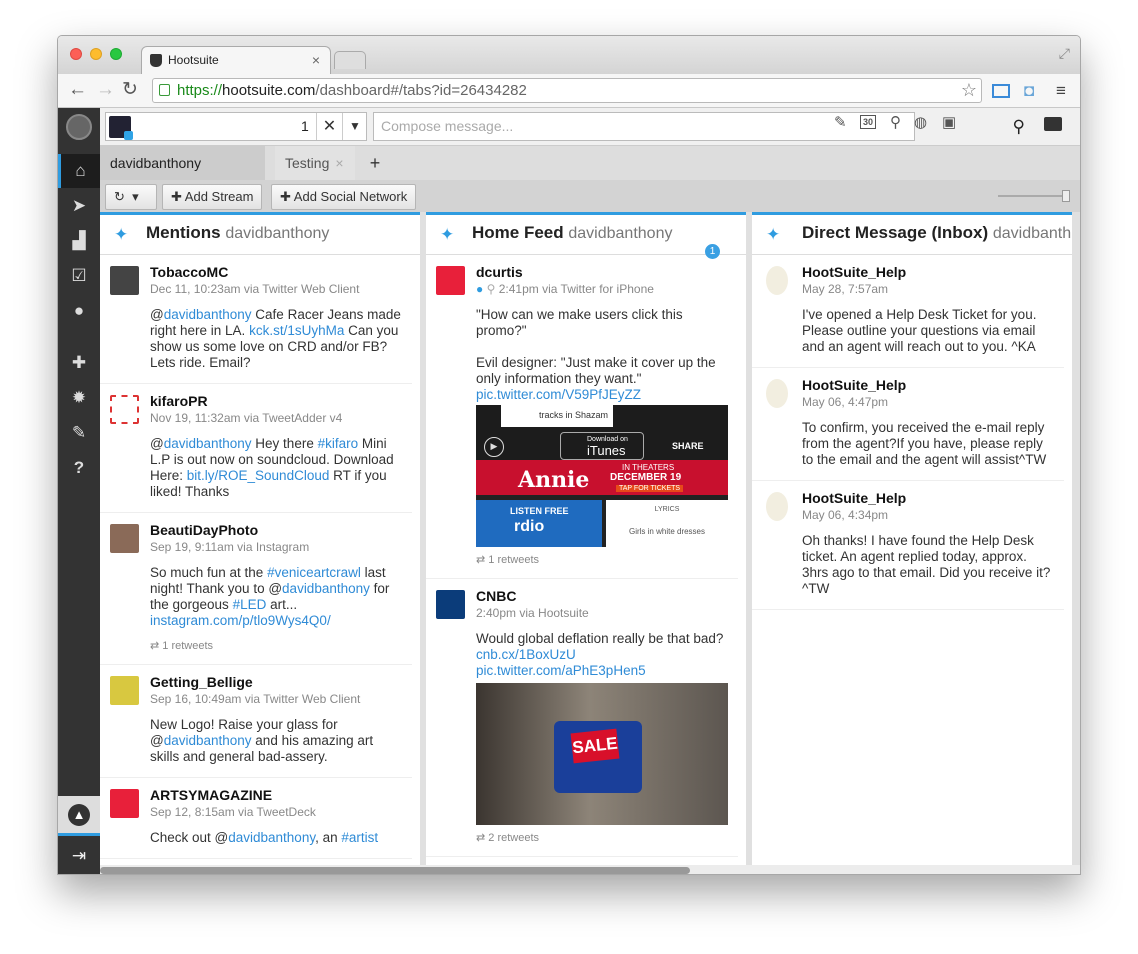  I want to click on author-name: BeautiDayPhoto, so click(276, 530).